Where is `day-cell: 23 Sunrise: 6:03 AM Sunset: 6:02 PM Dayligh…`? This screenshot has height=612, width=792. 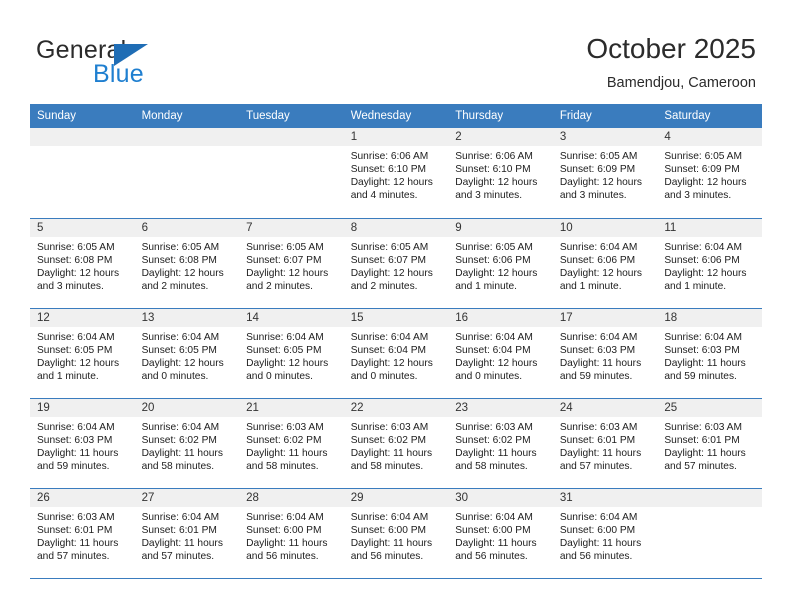
day-cell: 23 Sunrise: 6:03 AM Sunset: 6:02 PM Dayligh… is located at coordinates (500, 443).